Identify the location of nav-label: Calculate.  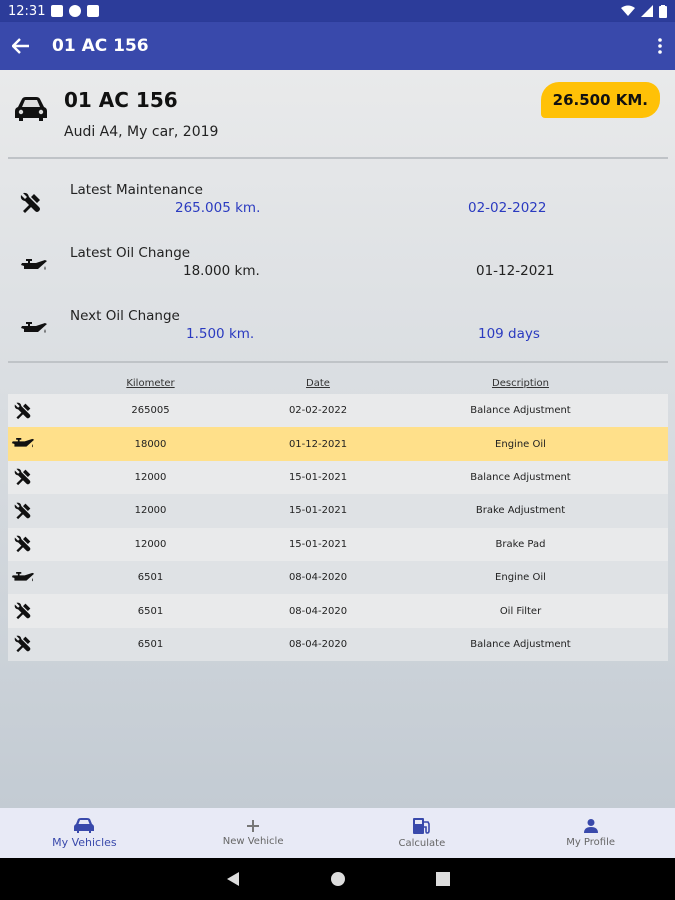
(422, 843).